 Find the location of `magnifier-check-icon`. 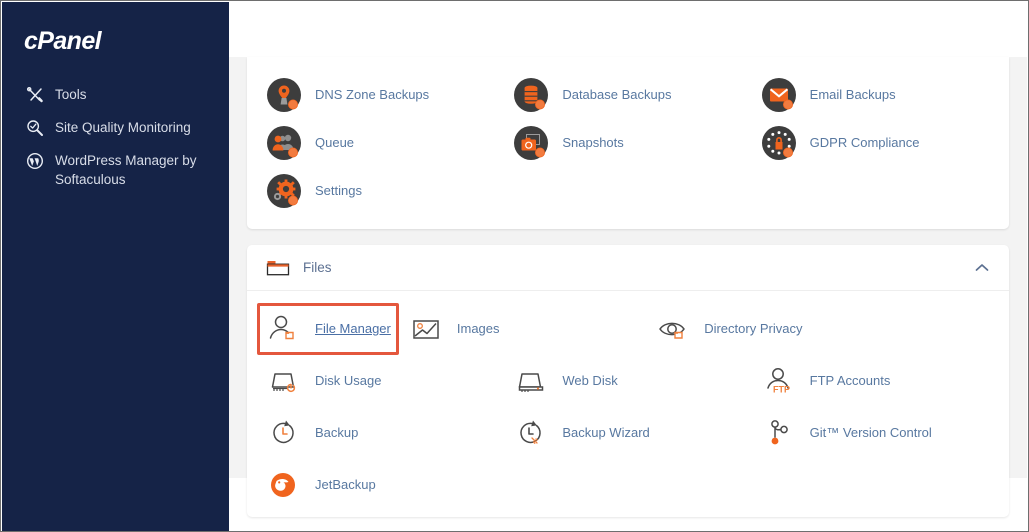

magnifier-check-icon is located at coordinates (35, 127).